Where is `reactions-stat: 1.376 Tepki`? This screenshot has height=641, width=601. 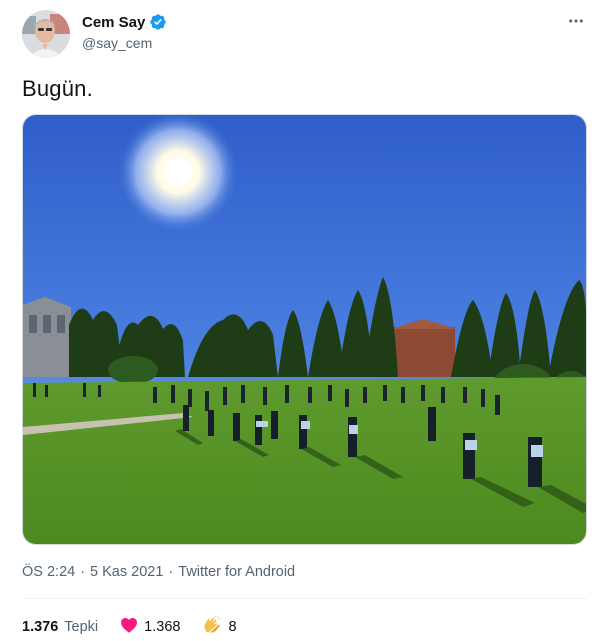
reactions-stat: 1.376 Tepki is located at coordinates (60, 627).